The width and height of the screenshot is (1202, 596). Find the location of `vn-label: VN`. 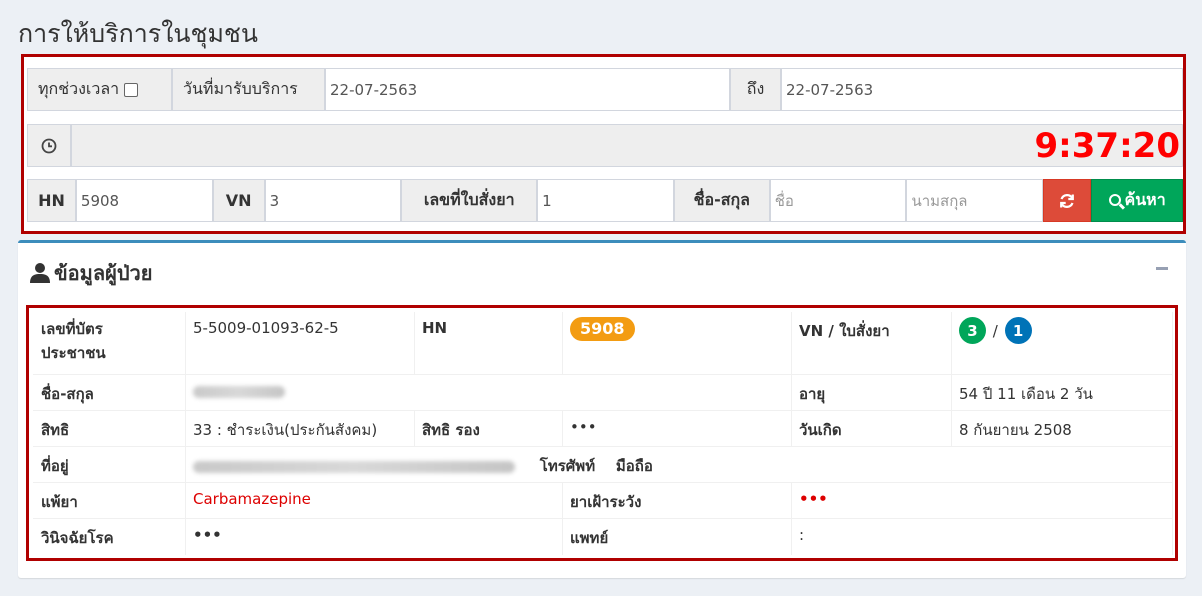

vn-label: VN is located at coordinates (238, 200).